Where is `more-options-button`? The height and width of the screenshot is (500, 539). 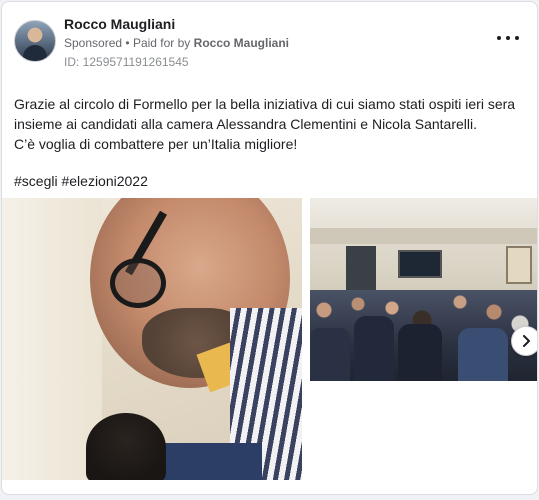
more-options-button is located at coordinates (508, 38).